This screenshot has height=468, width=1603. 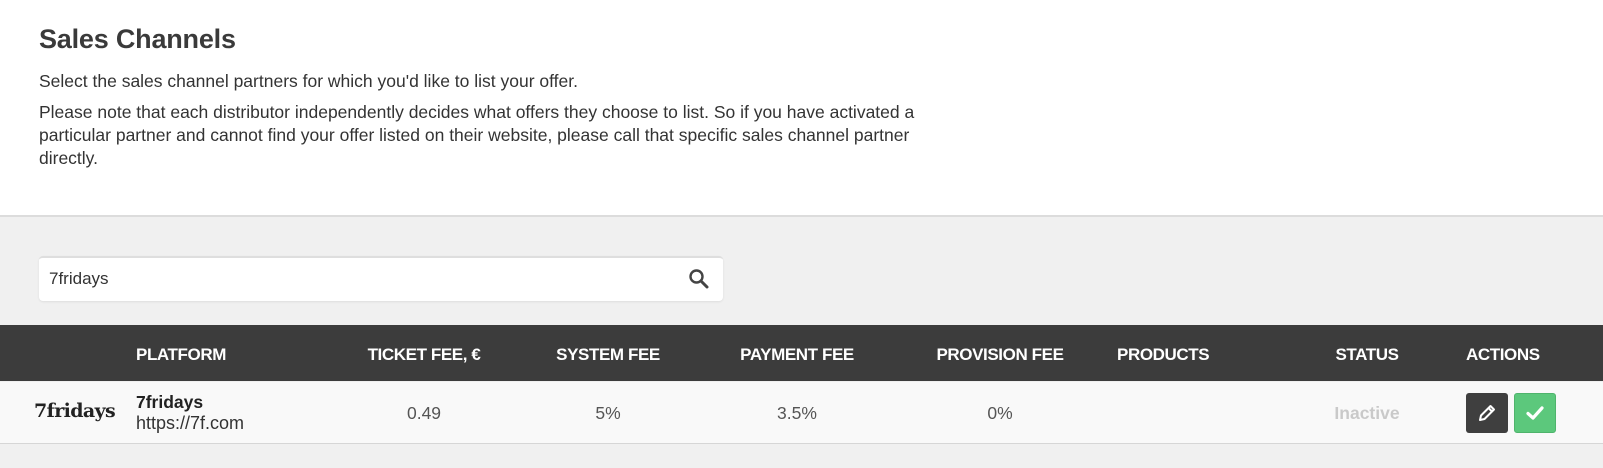 What do you see at coordinates (797, 354) in the screenshot?
I see `column-header-payment-fee: PAYMENT FEE` at bounding box center [797, 354].